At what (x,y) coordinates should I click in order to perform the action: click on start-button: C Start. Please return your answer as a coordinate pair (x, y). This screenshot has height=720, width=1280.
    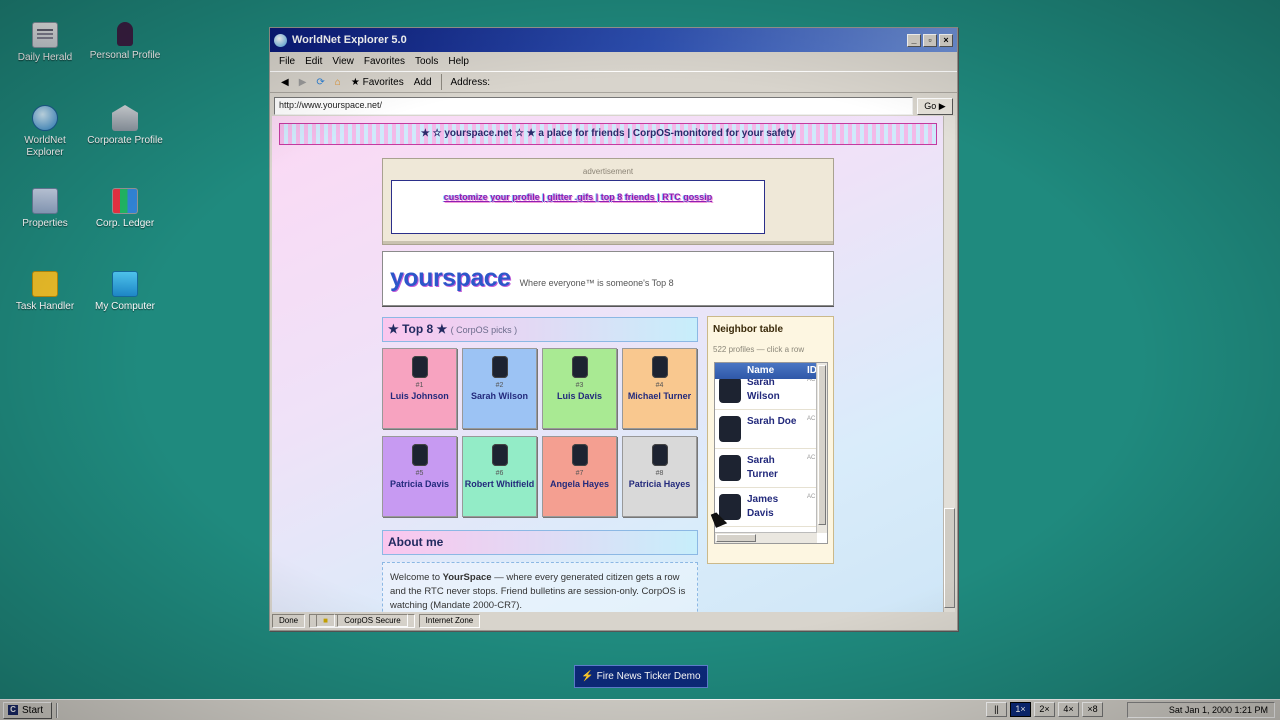
    Looking at the image, I should click on (28, 710).